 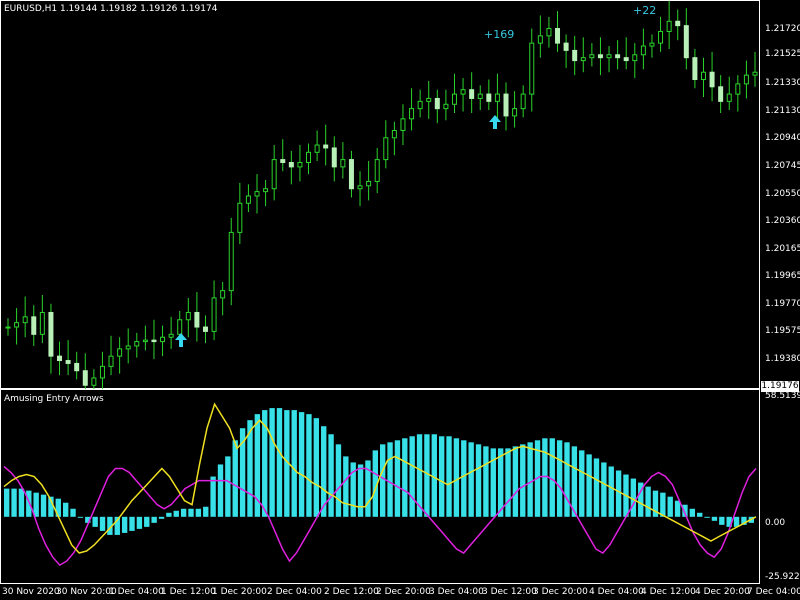 What do you see at coordinates (495, 122) in the screenshot?
I see `buy-arrow-icon` at bounding box center [495, 122].